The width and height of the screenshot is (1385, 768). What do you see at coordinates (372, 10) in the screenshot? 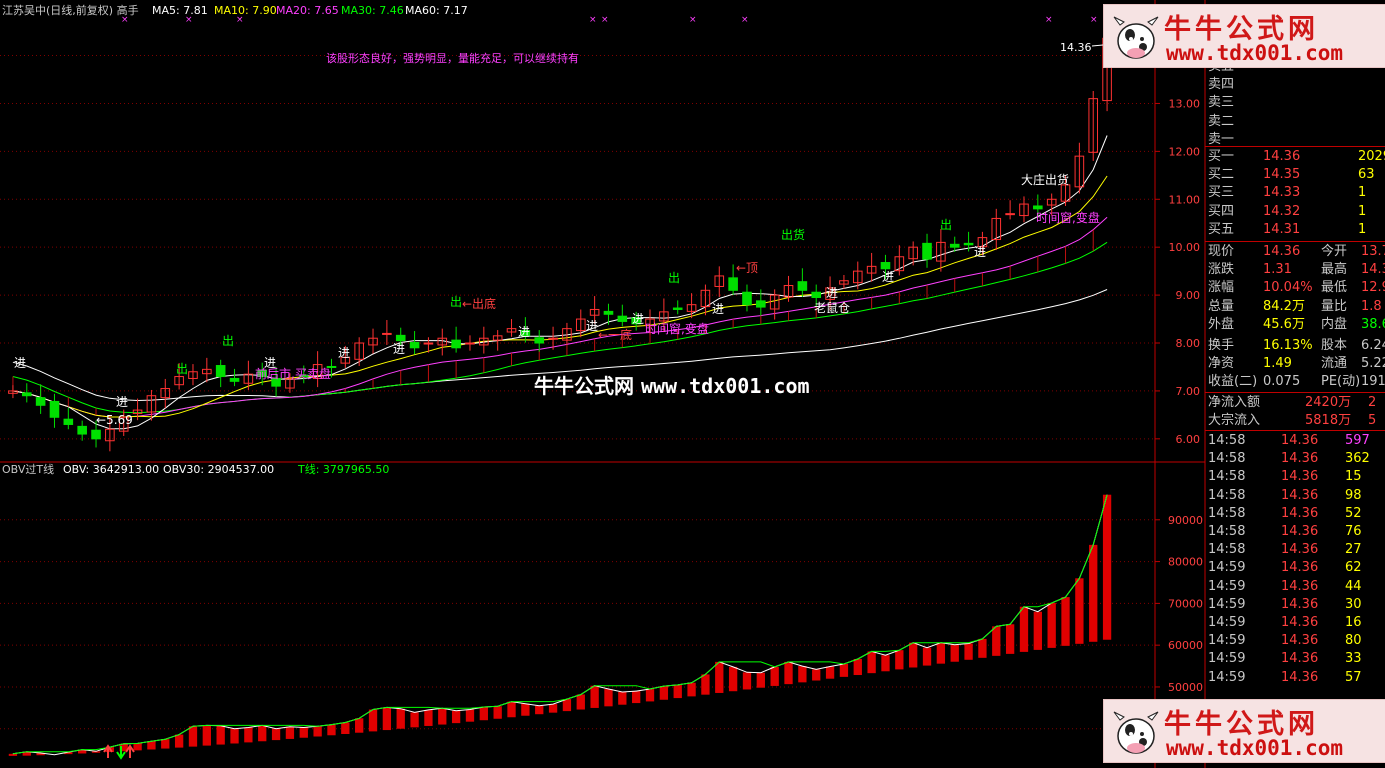
I see `ma30-label: MA30: 7.46` at bounding box center [372, 10].